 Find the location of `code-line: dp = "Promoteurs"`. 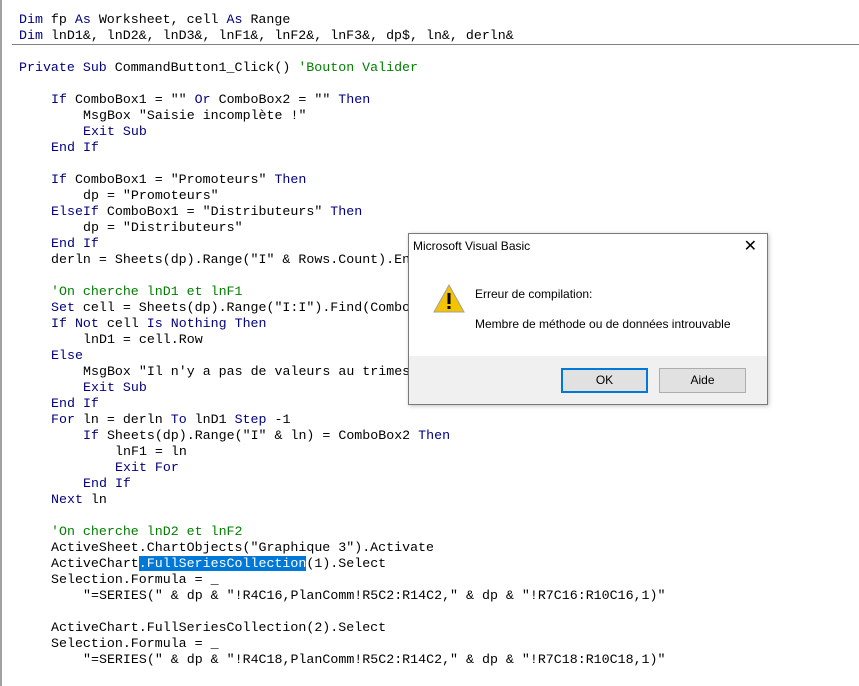

code-line: dp = "Promoteurs" is located at coordinates (151, 196).